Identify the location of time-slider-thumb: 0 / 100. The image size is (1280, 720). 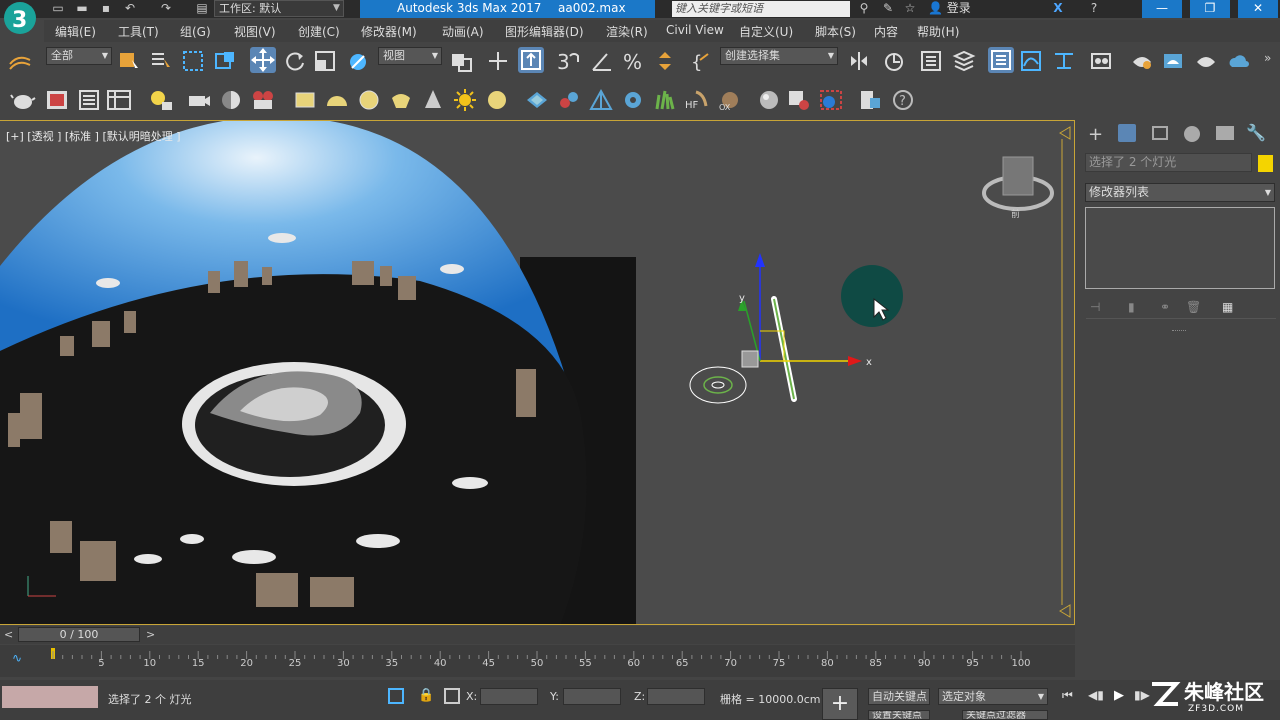
(79, 634).